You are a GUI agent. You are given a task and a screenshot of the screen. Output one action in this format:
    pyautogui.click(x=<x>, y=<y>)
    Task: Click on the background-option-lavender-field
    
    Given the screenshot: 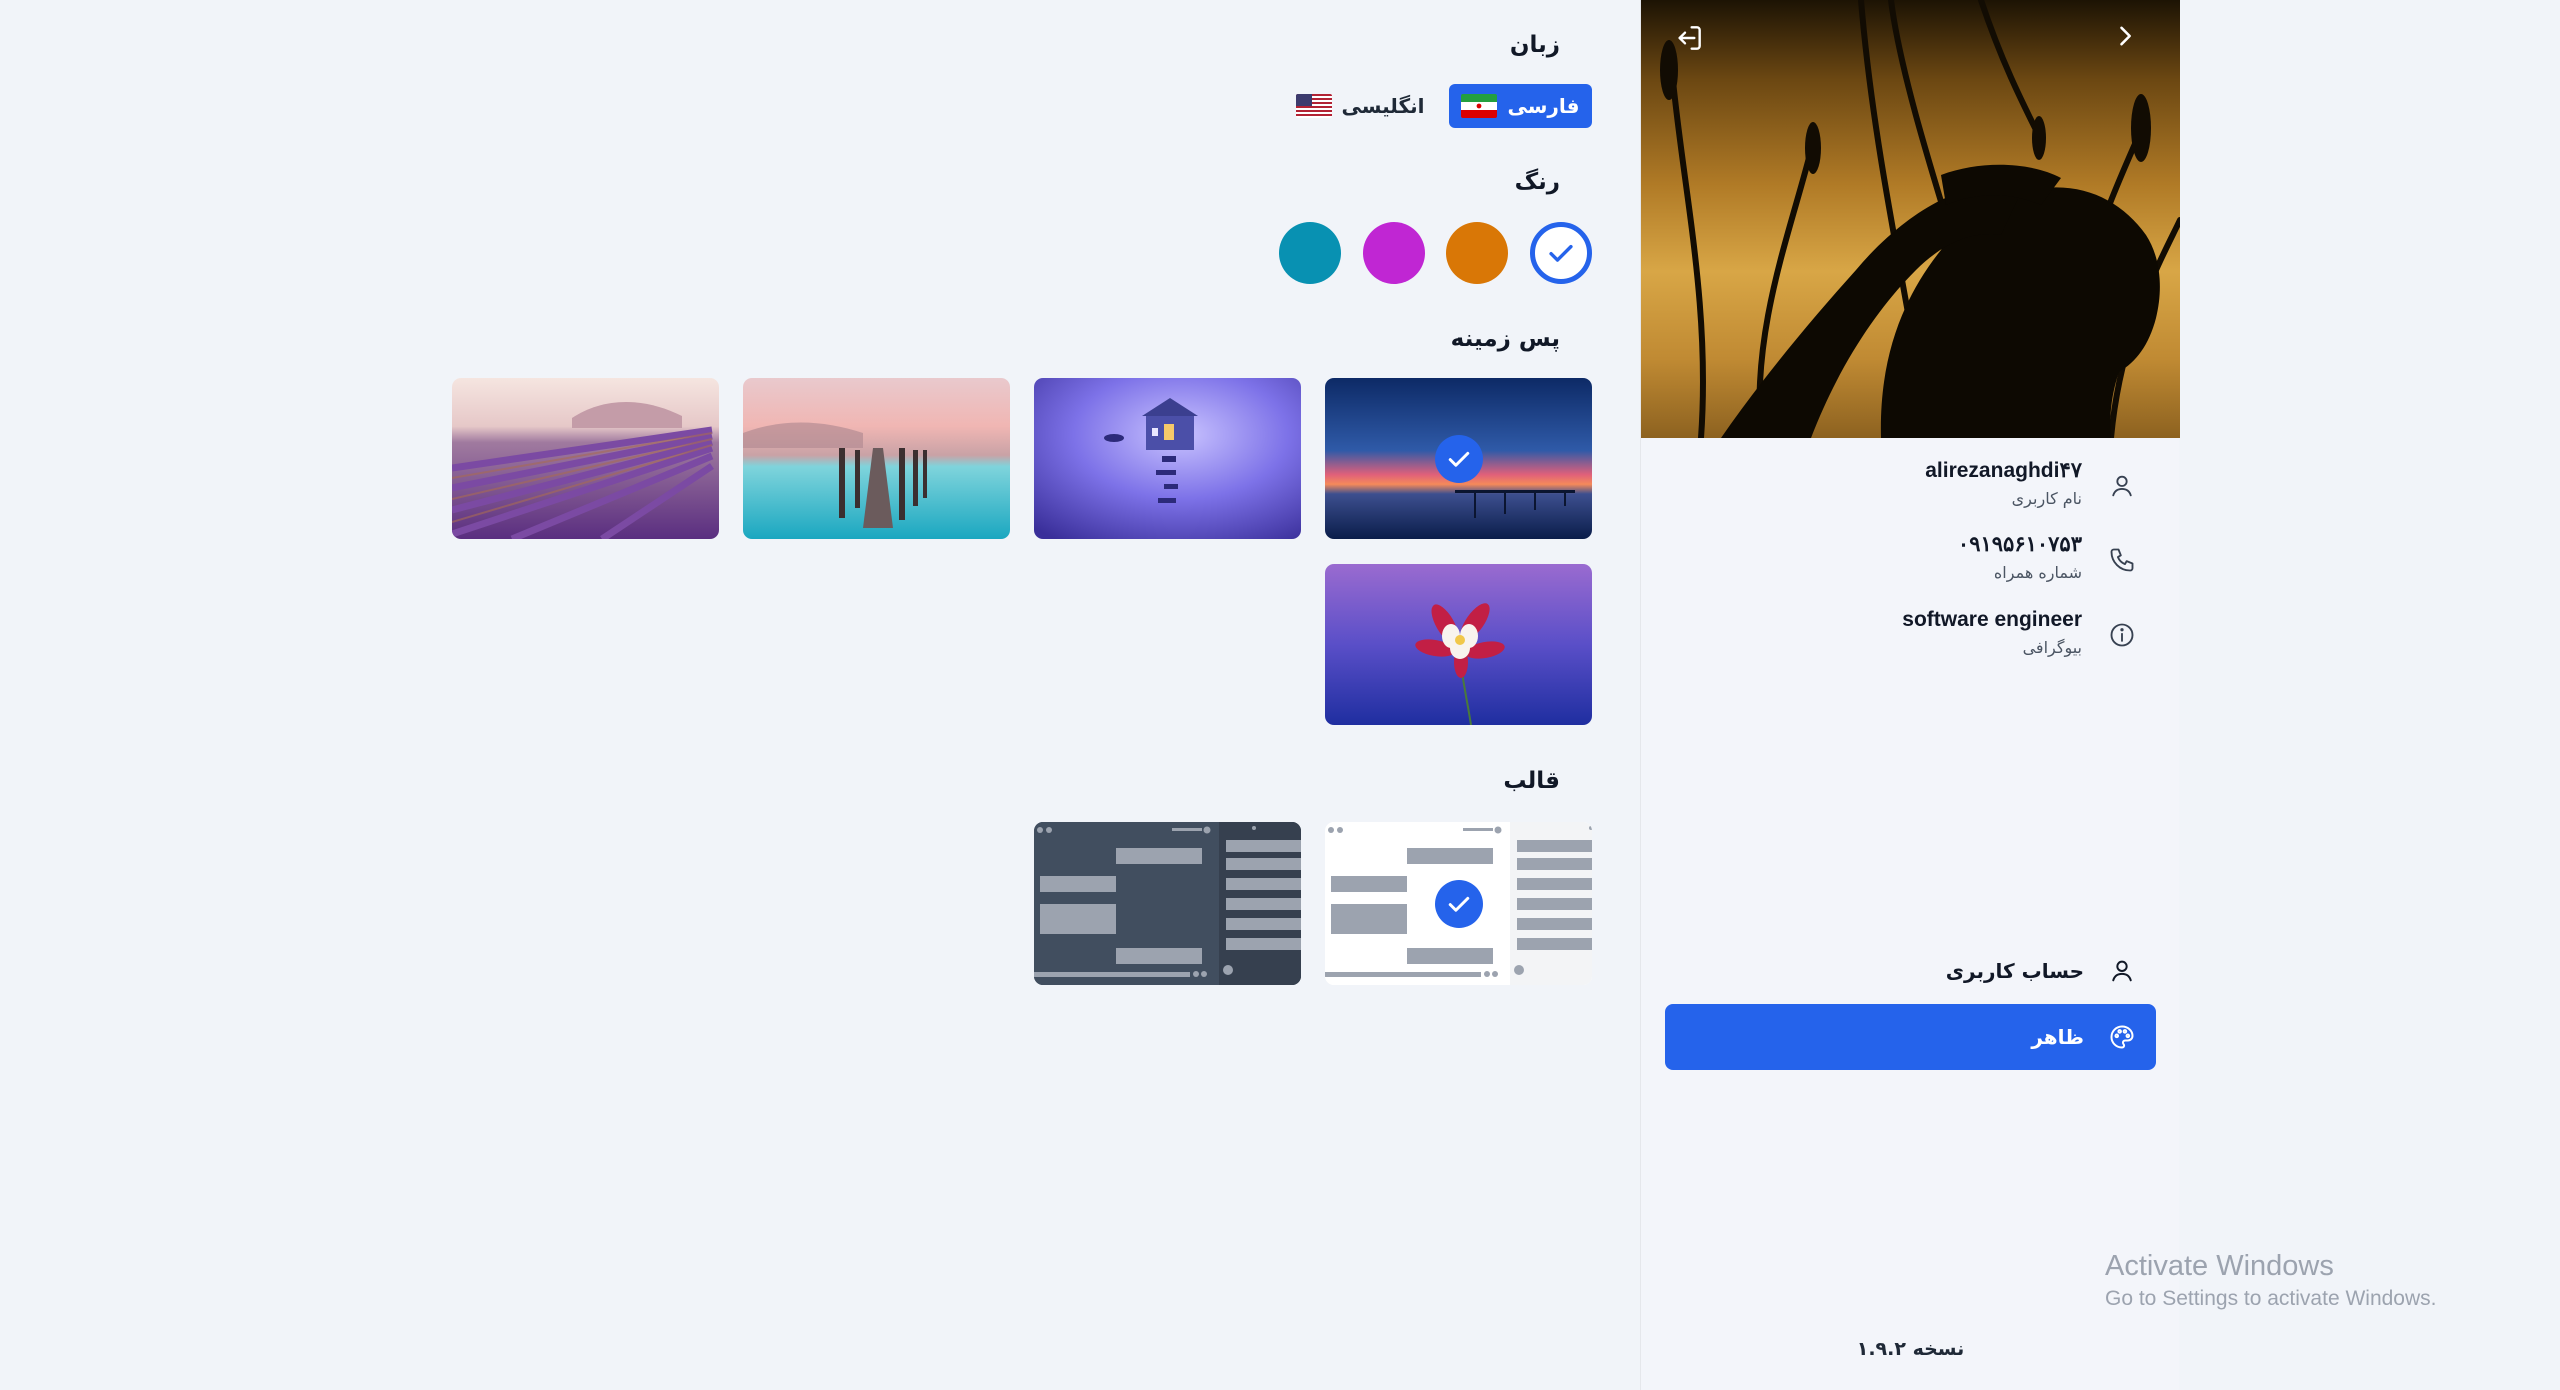 What is the action you would take?
    pyautogui.click(x=585, y=458)
    